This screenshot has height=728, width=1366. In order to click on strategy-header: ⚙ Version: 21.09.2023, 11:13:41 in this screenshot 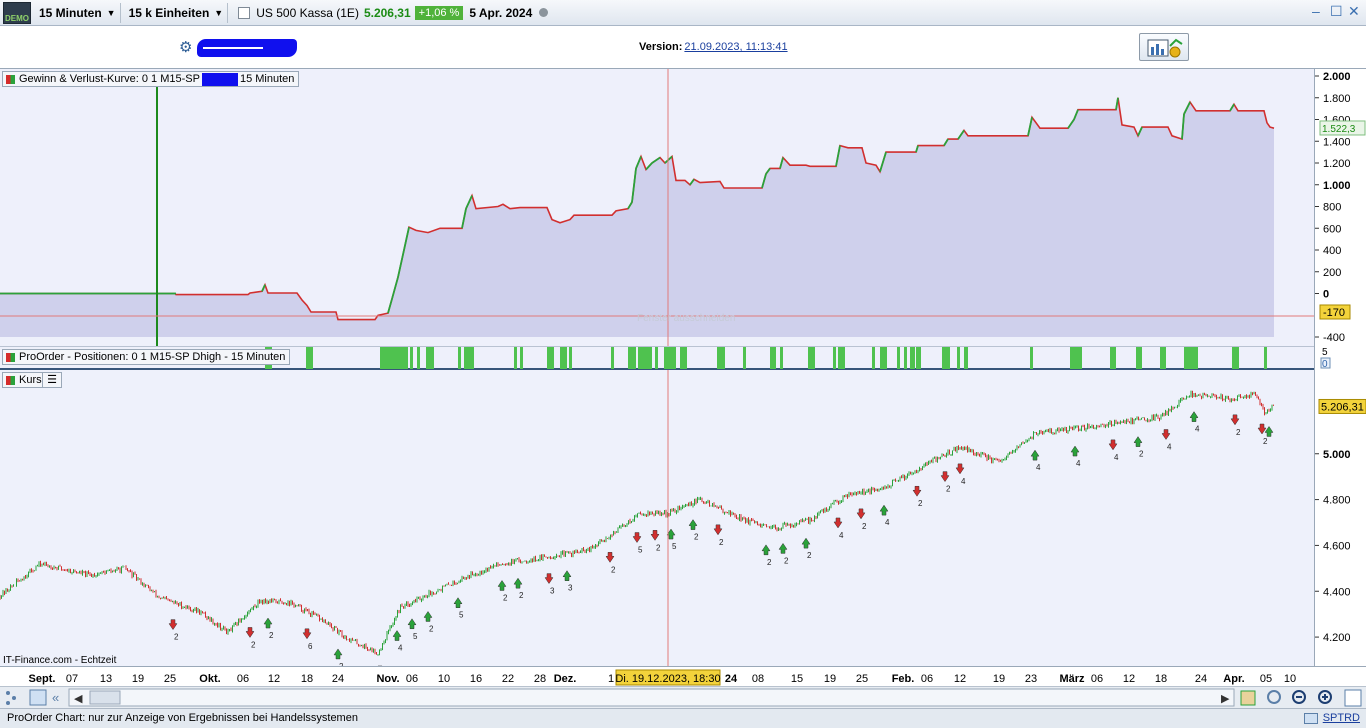, I will do `click(683, 47)`.